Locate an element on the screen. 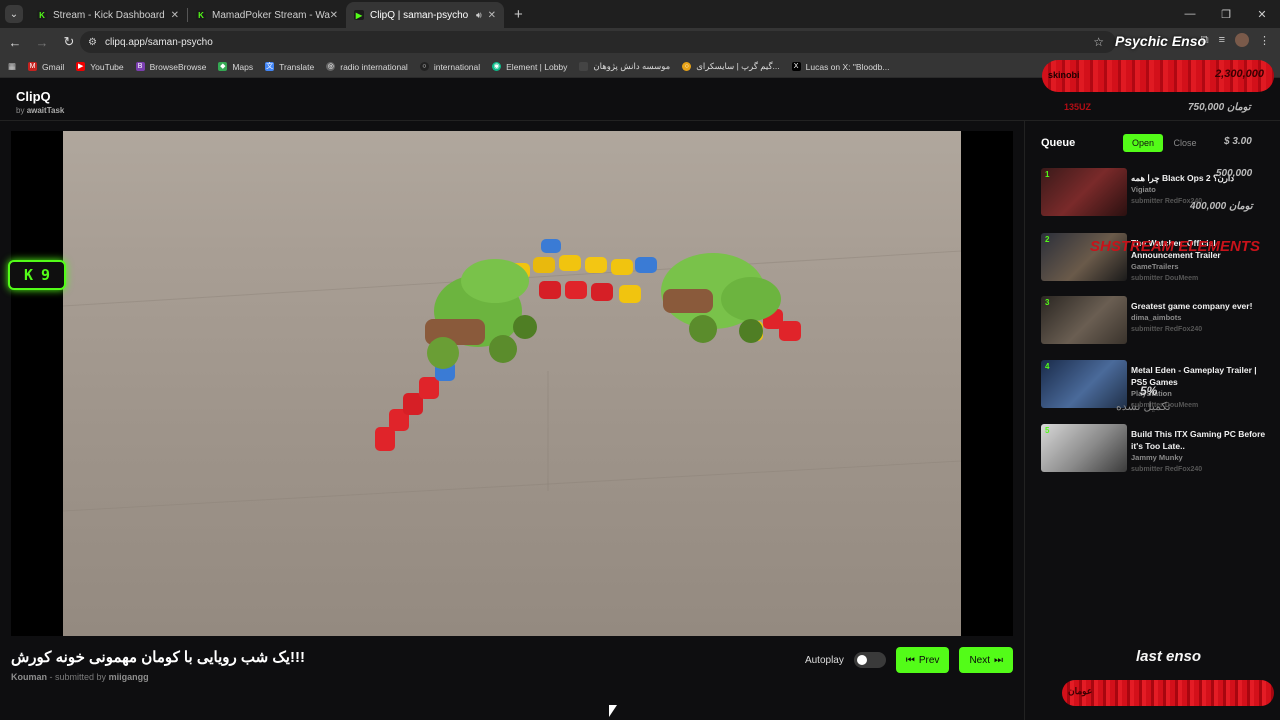  new-tab-button: + is located at coordinates (518, 14).